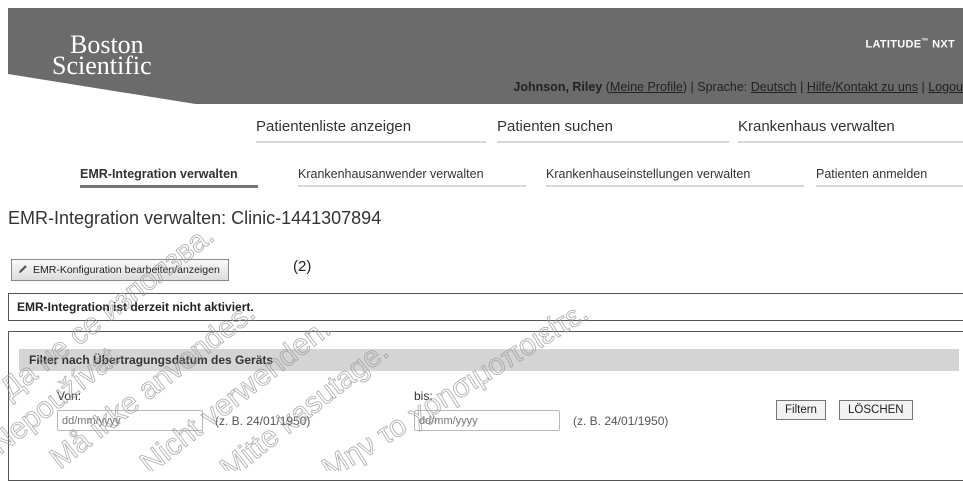  Describe the element at coordinates (941, 44) in the screenshot. I see `product-suffix: NXT` at that location.